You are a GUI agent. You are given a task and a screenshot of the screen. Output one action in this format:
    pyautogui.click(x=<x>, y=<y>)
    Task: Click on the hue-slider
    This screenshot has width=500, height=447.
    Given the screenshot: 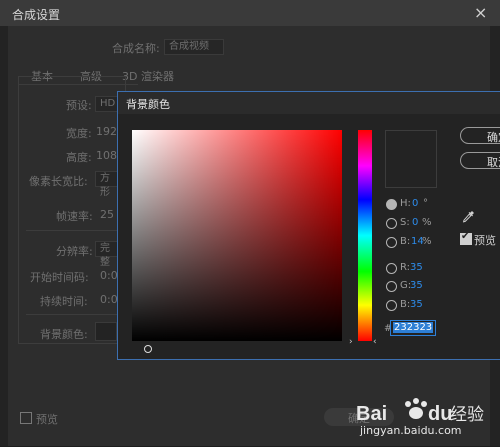 What is the action you would take?
    pyautogui.click(x=365, y=235)
    